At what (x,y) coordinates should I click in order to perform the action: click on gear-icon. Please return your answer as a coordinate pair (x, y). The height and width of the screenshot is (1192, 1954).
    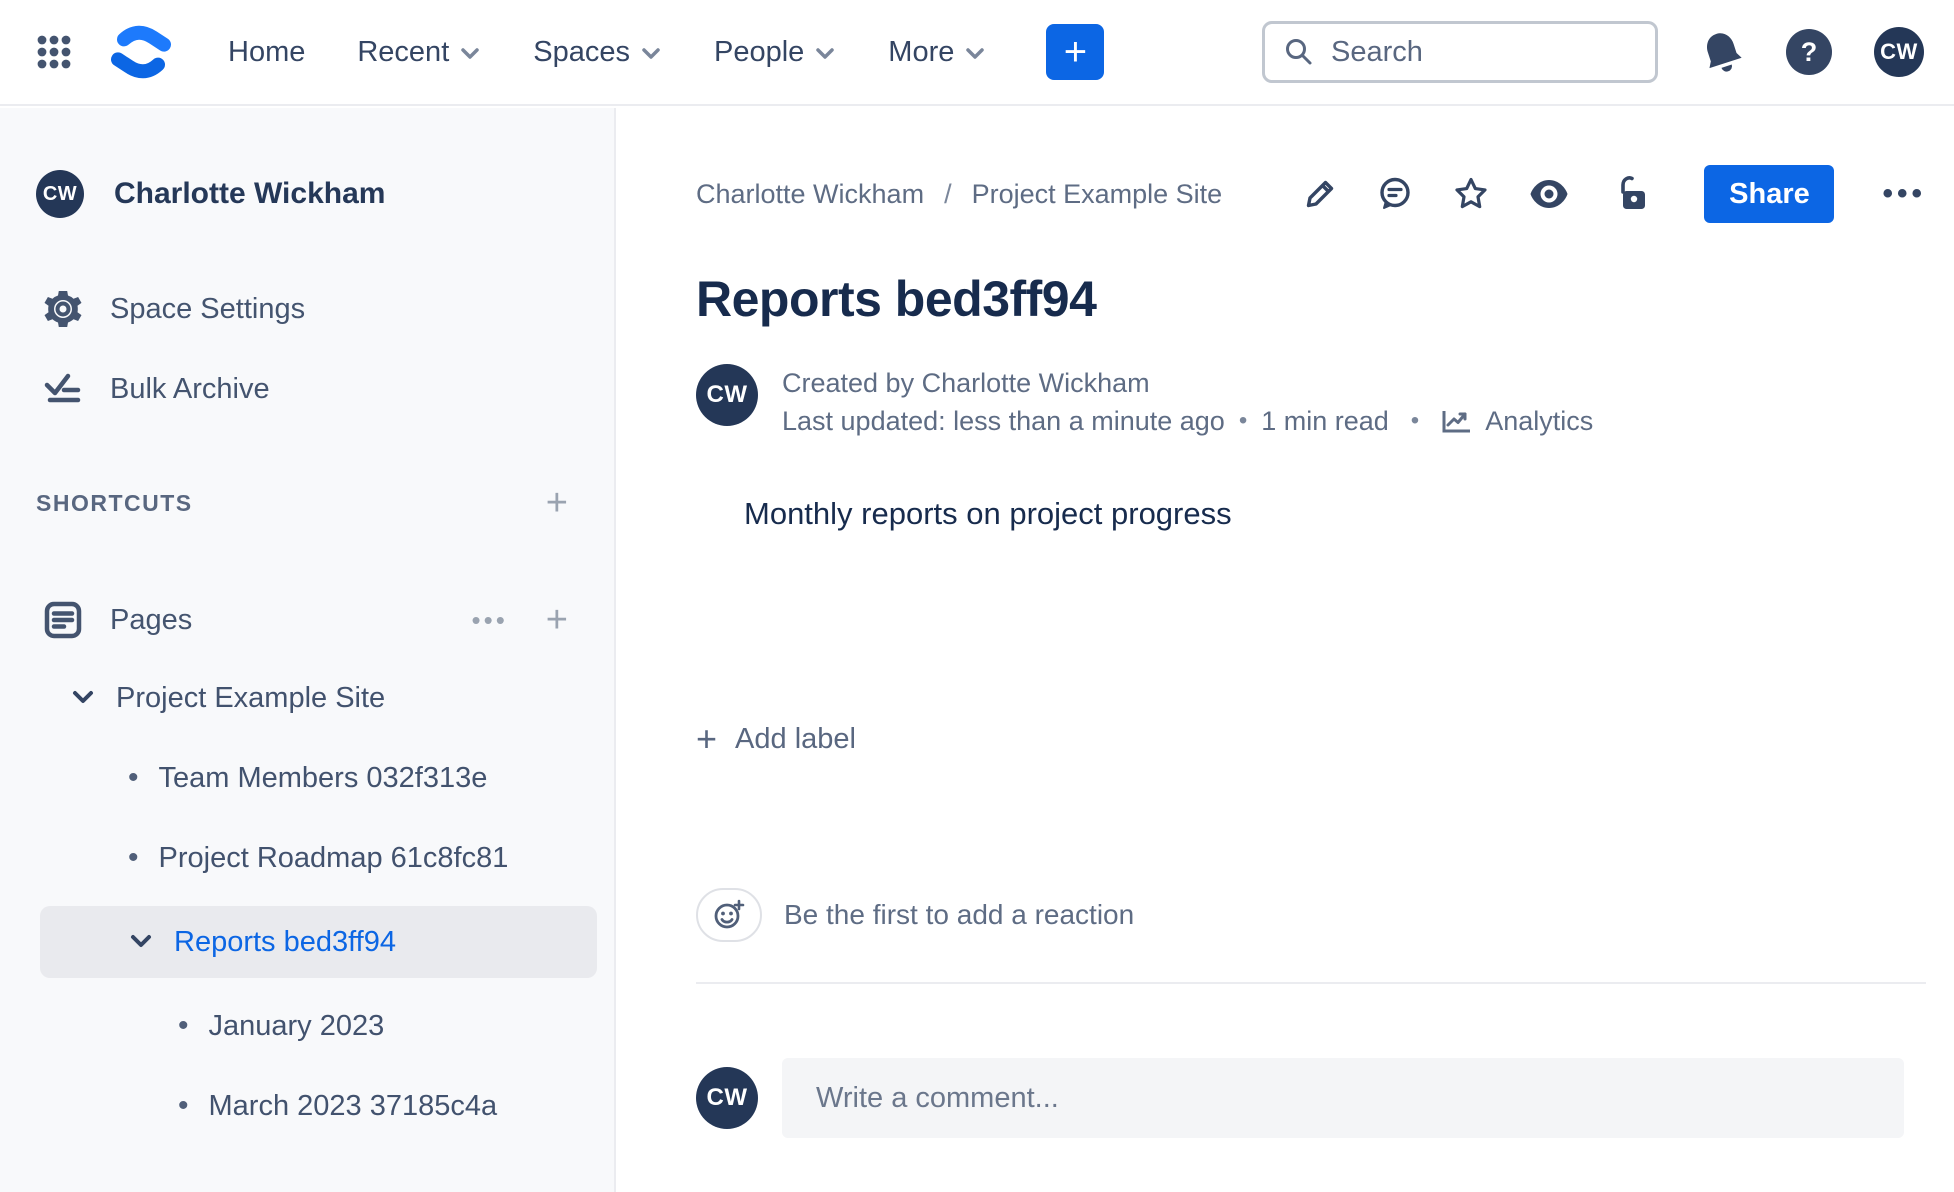
    Looking at the image, I should click on (63, 309).